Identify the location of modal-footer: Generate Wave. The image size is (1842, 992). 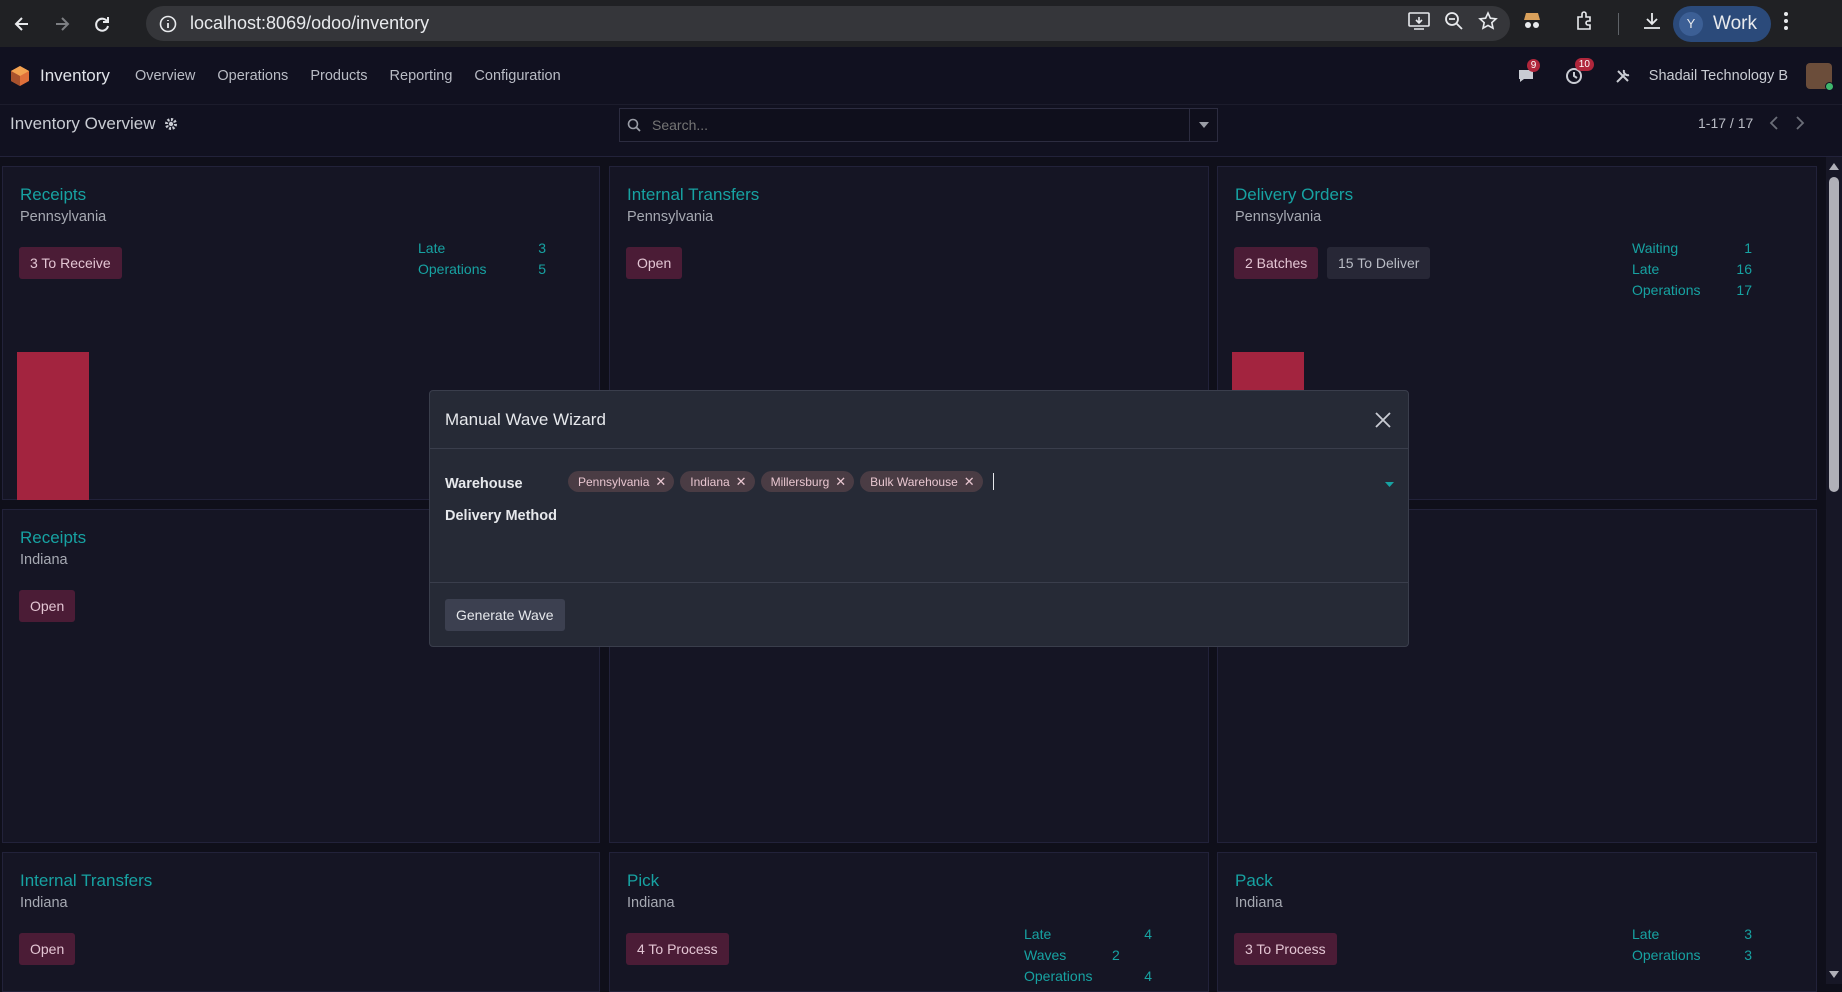
(919, 615).